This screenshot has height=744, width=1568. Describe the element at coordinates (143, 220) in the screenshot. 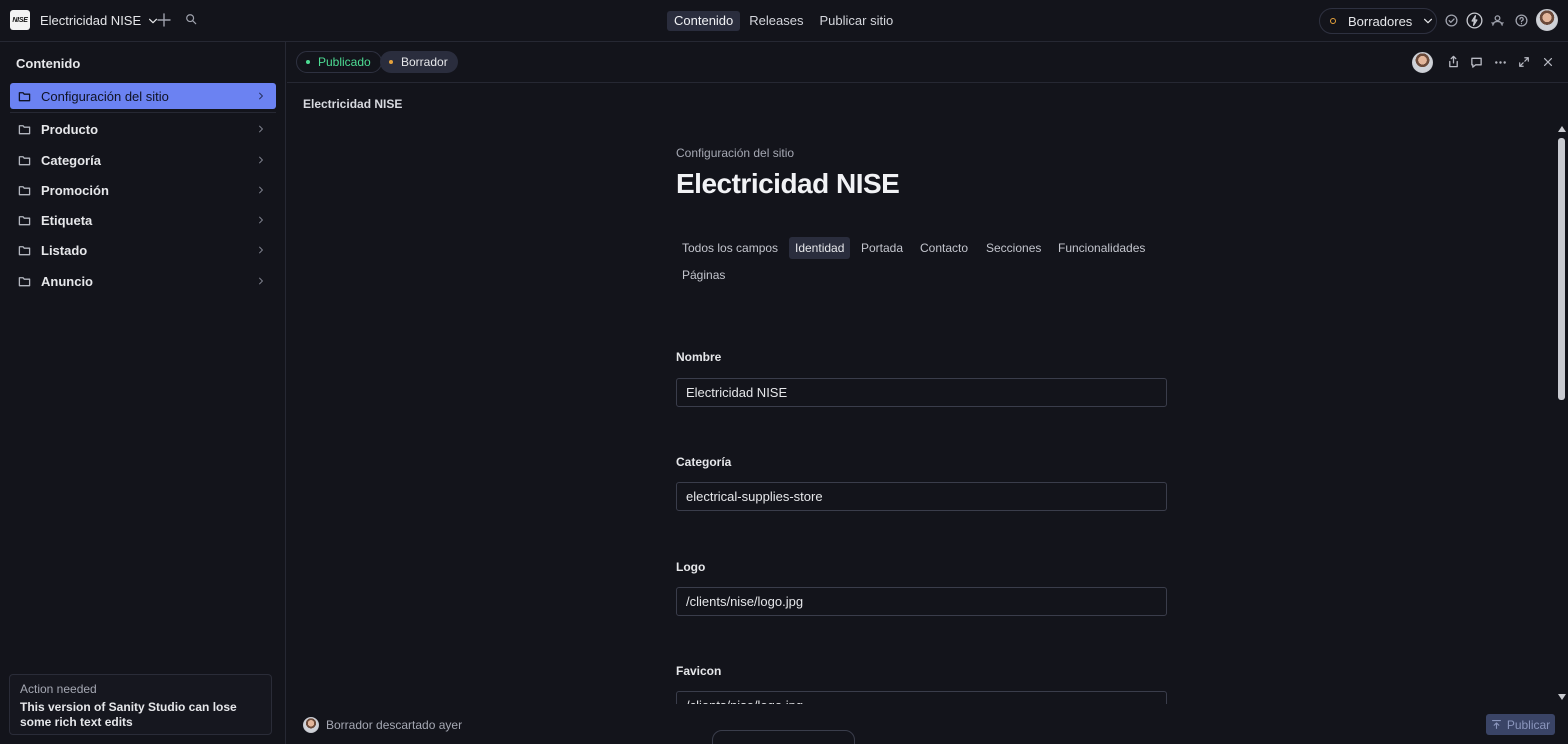

I see `sidebar-item-etiqueta: Etiqueta` at that location.